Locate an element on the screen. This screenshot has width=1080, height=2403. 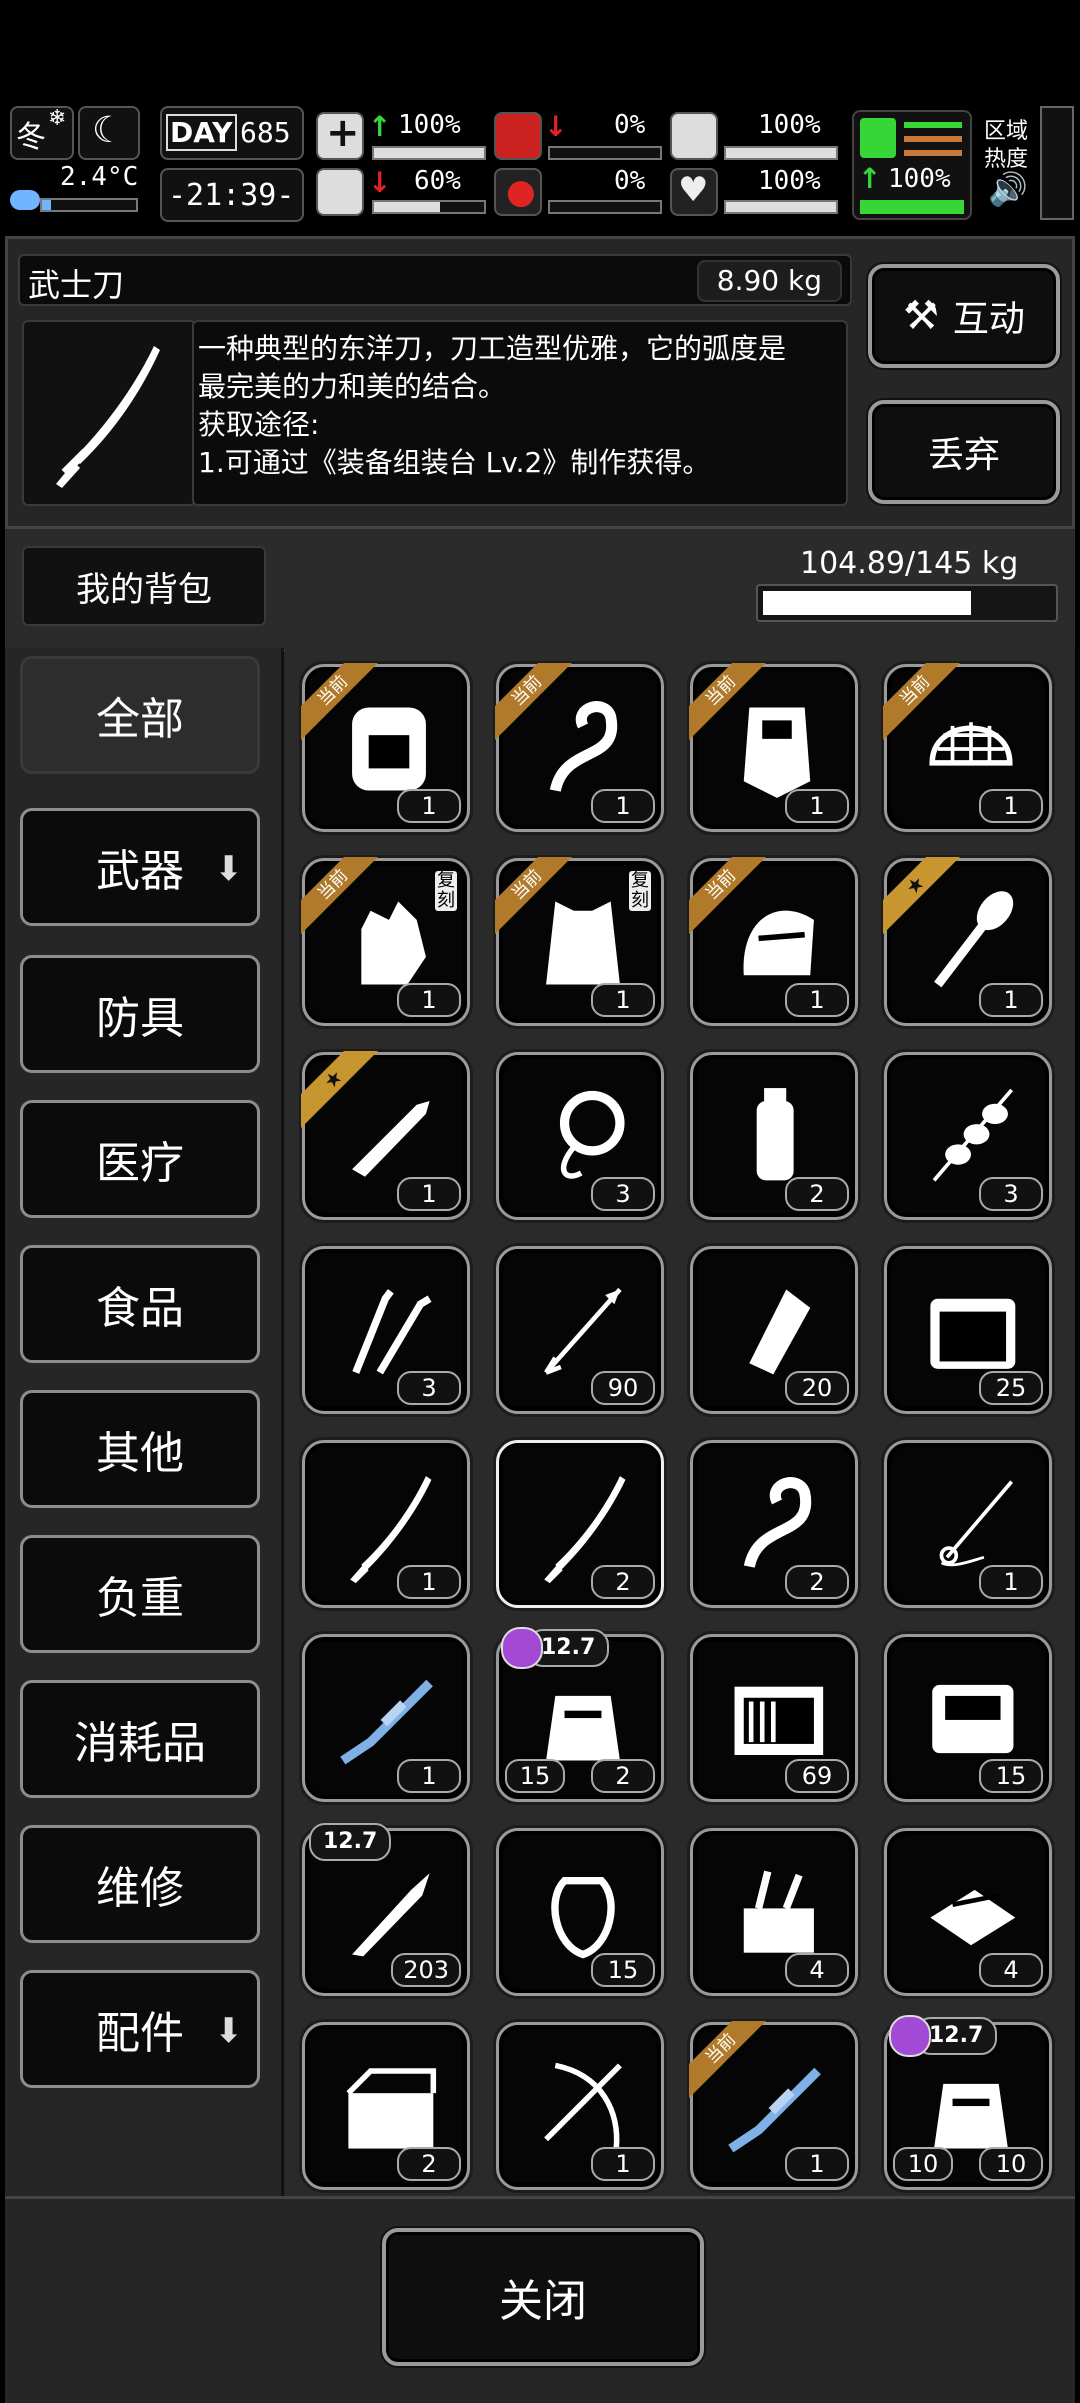
clock-value: -21:39- is located at coordinates (231, 195).